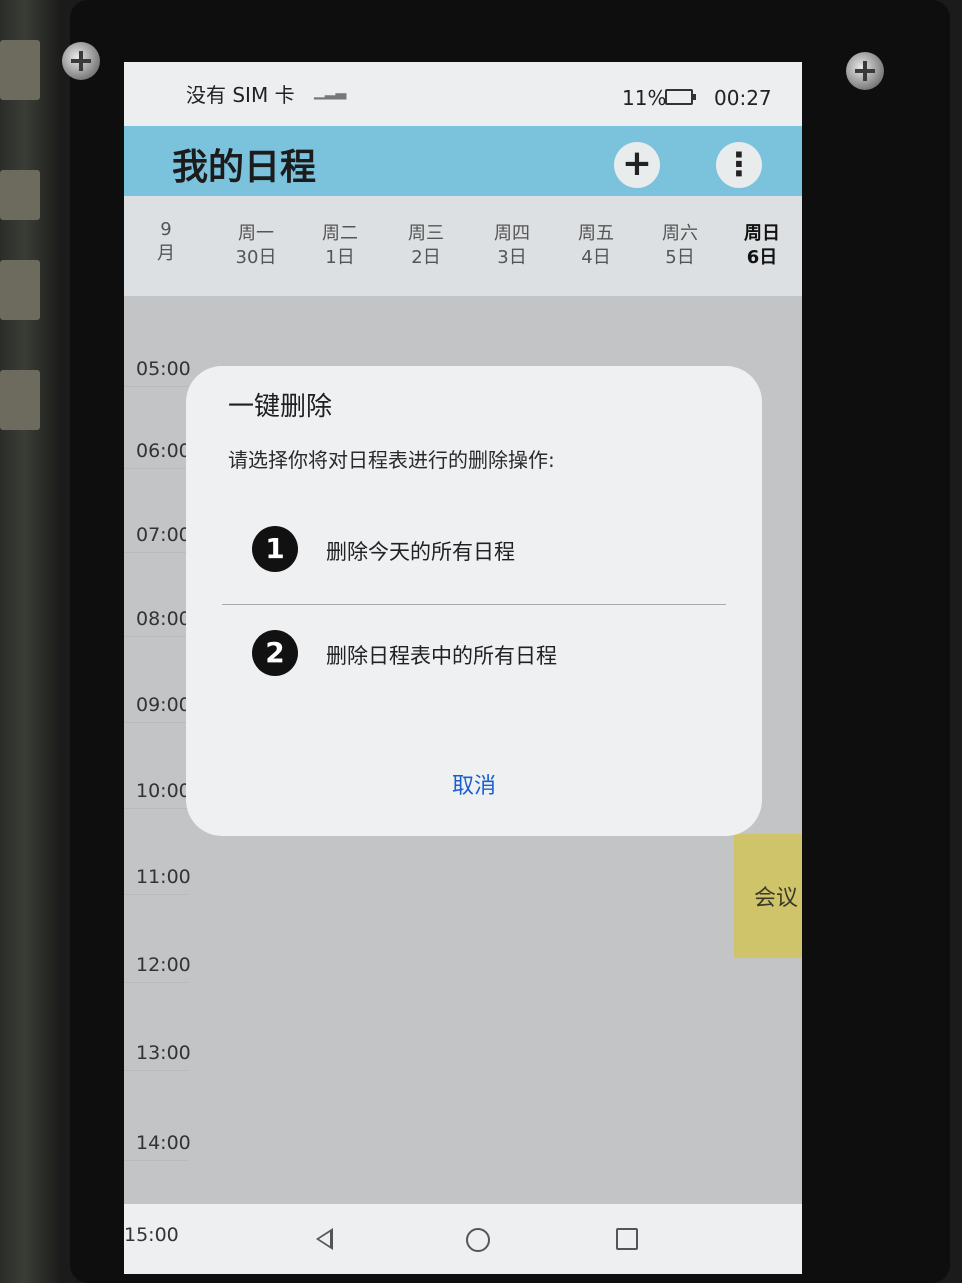  I want to click on hour-label: 10:00, so click(163, 791).